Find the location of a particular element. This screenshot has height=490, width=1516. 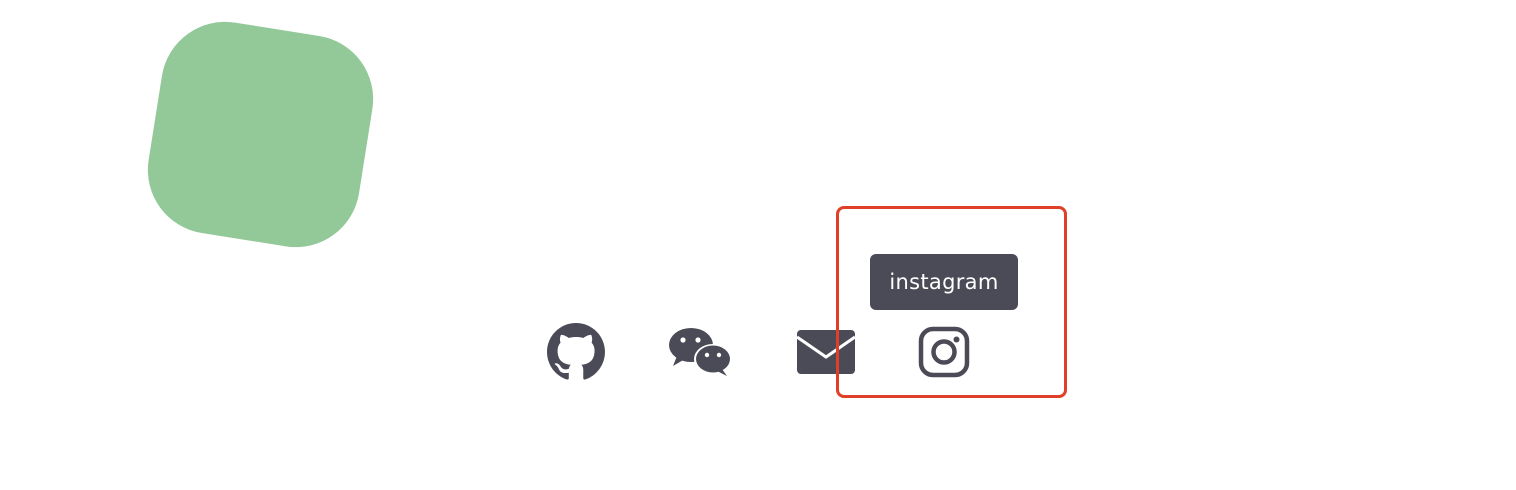

wechat-icon is located at coordinates (700, 352).